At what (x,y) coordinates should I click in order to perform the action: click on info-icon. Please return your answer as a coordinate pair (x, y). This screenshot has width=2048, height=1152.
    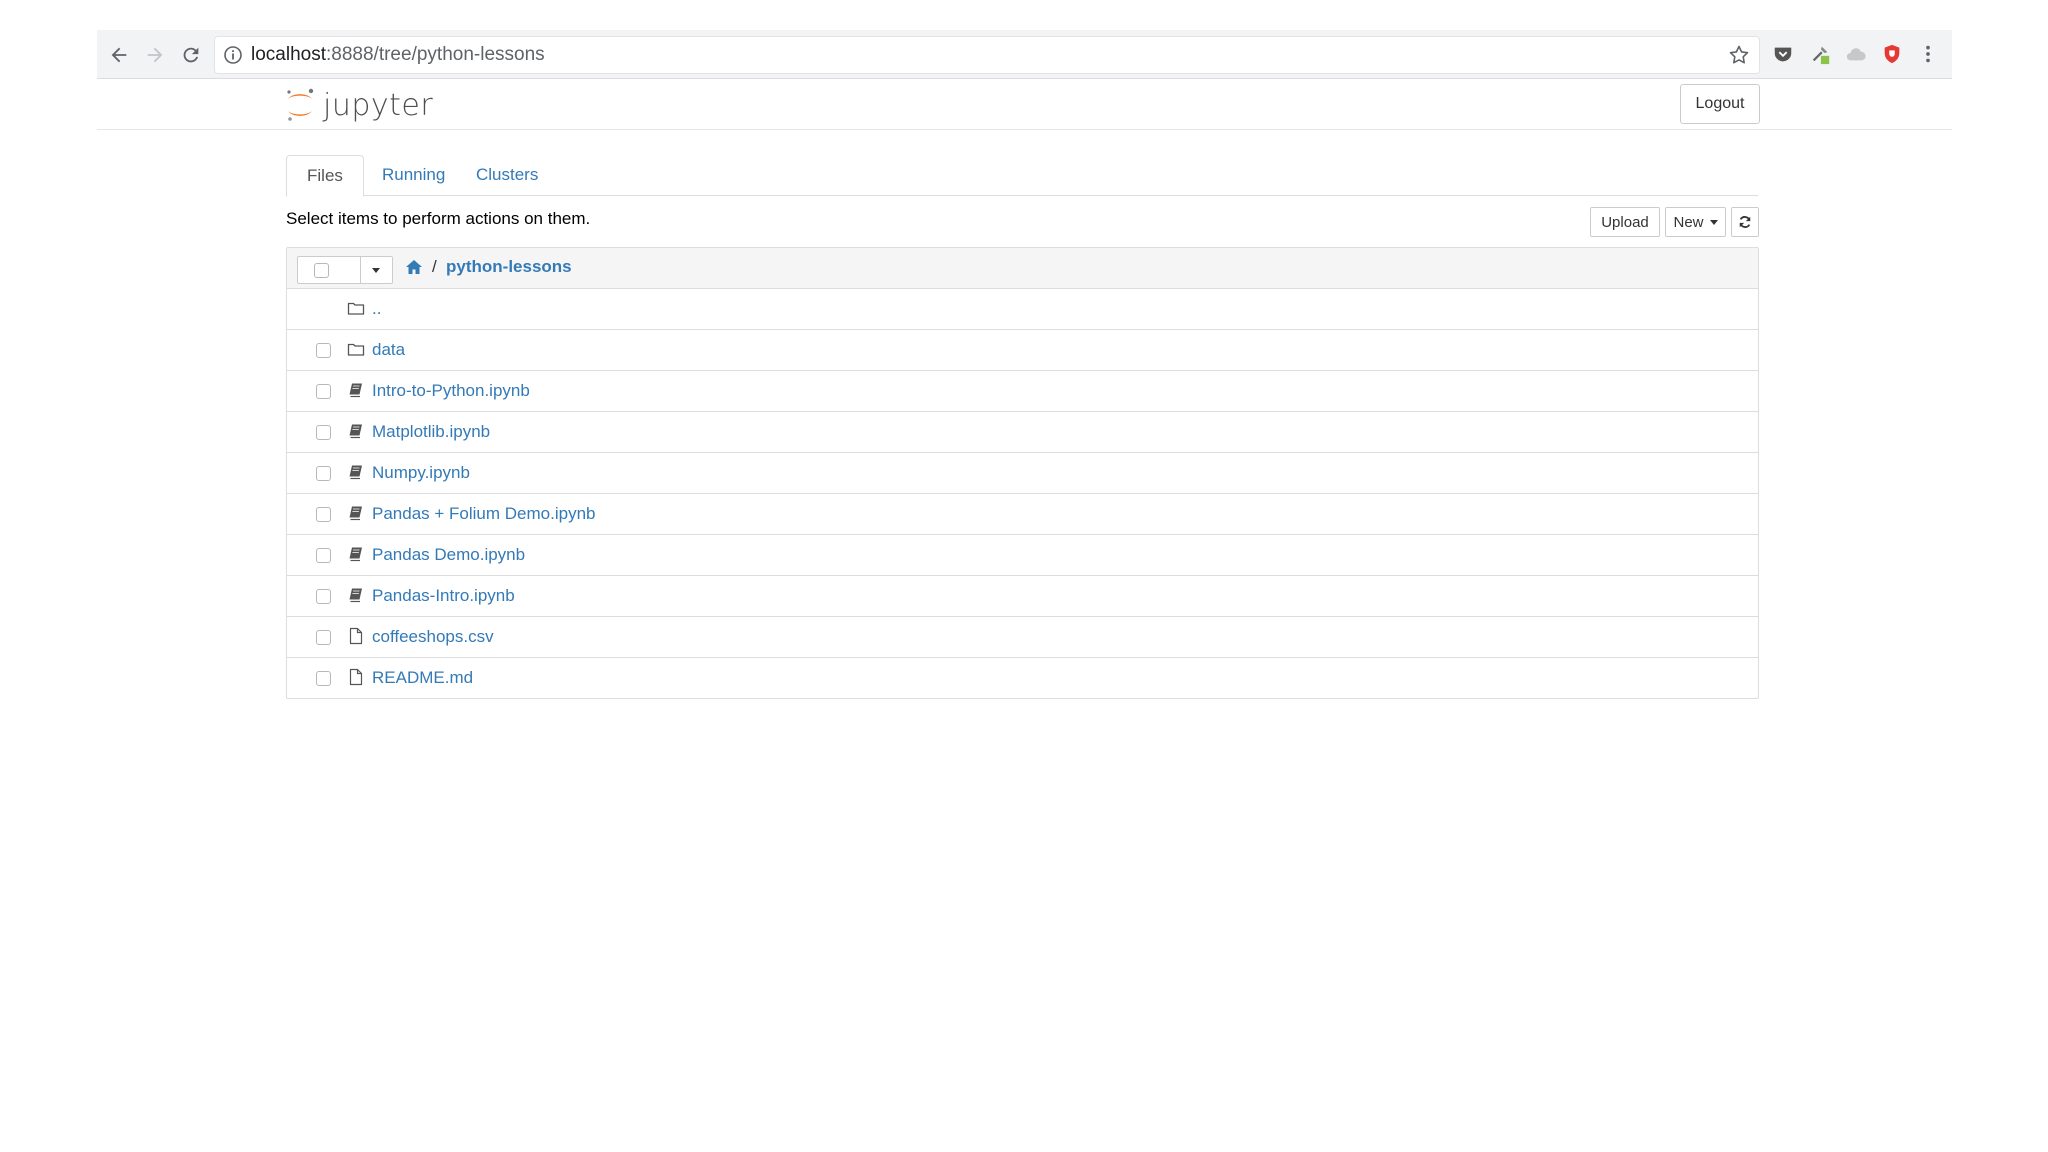
    Looking at the image, I should click on (233, 55).